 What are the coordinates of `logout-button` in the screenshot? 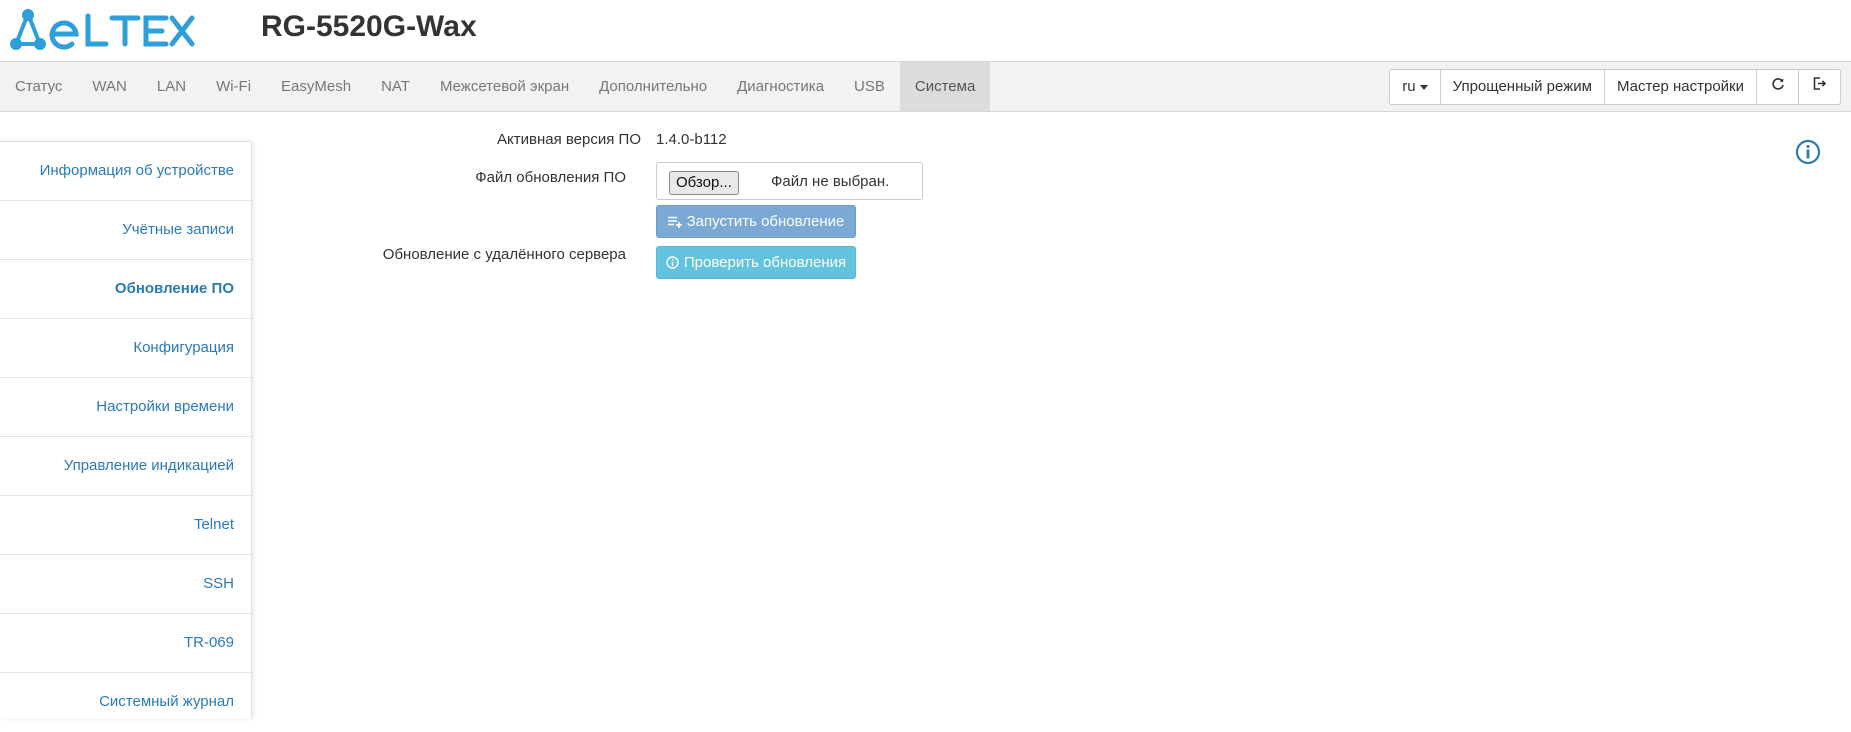 It's located at (1819, 87).